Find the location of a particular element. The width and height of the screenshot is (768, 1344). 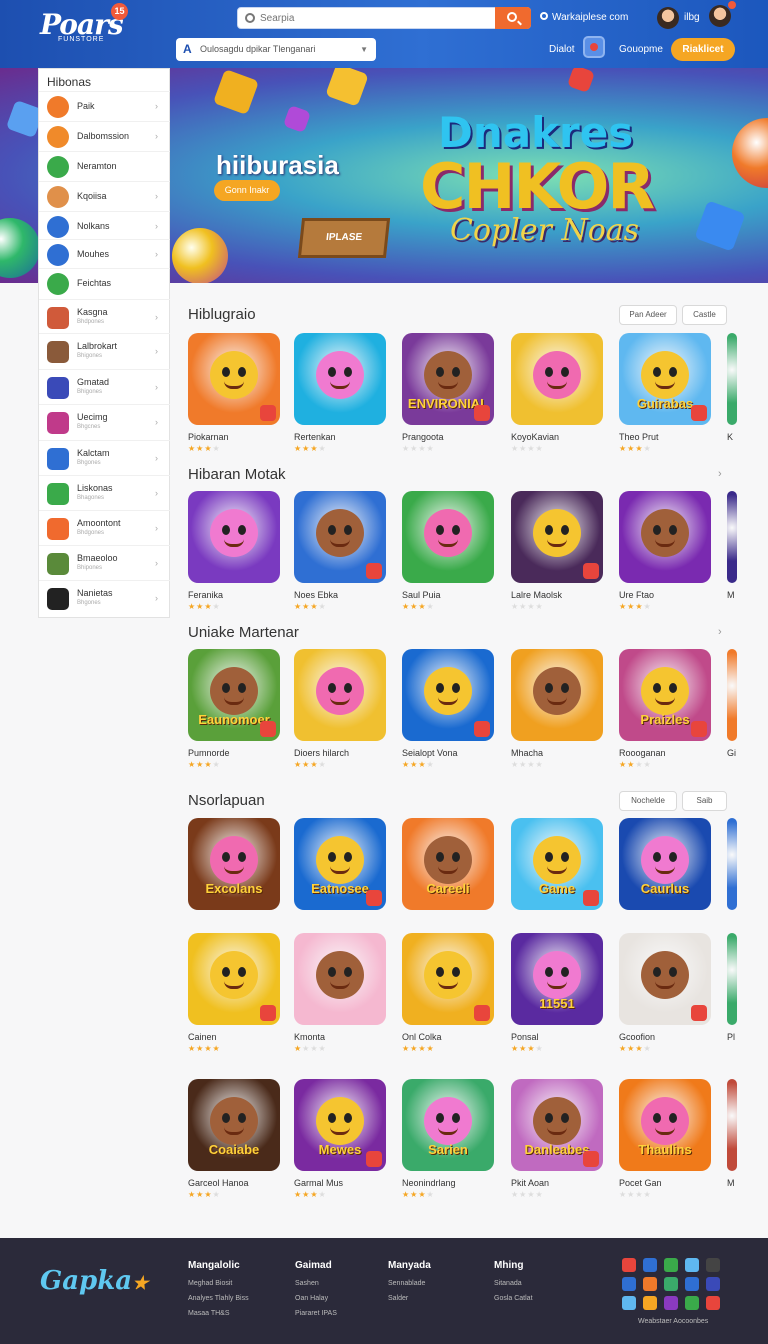

sidebar-item: Nanietas Bhgones › is located at coordinates (104, 596).